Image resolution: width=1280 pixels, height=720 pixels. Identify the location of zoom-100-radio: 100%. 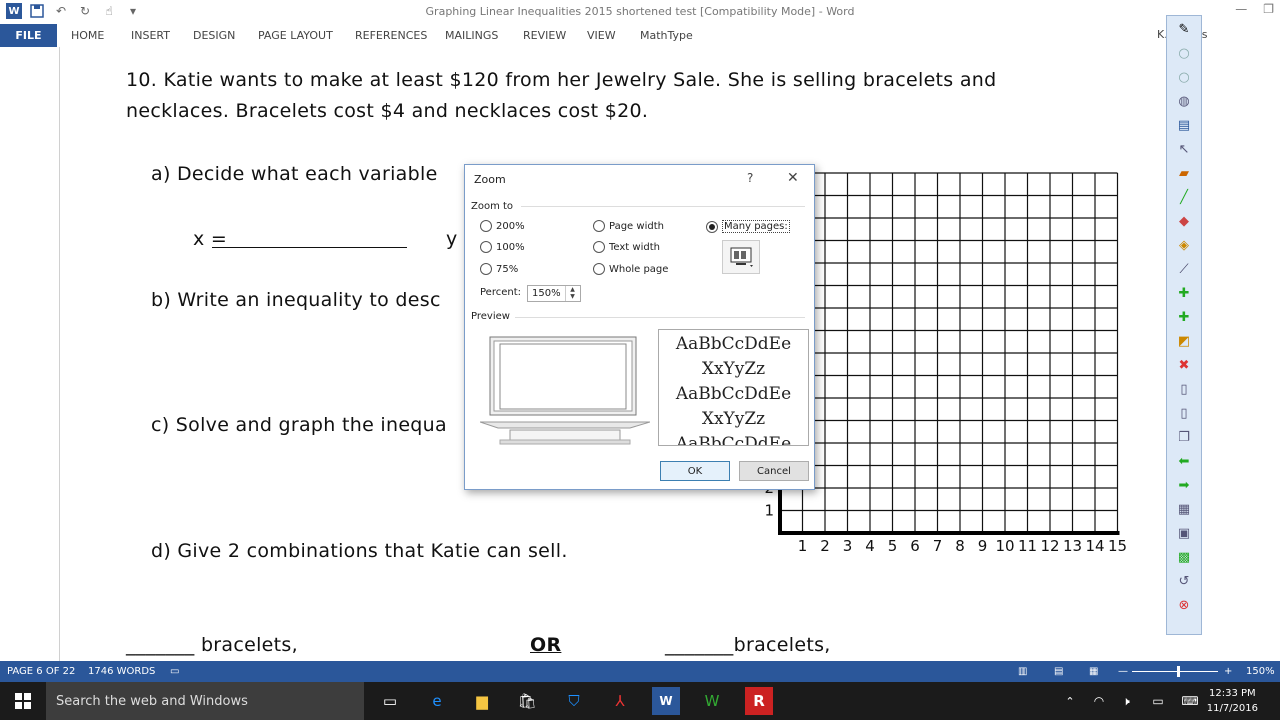
(502, 247).